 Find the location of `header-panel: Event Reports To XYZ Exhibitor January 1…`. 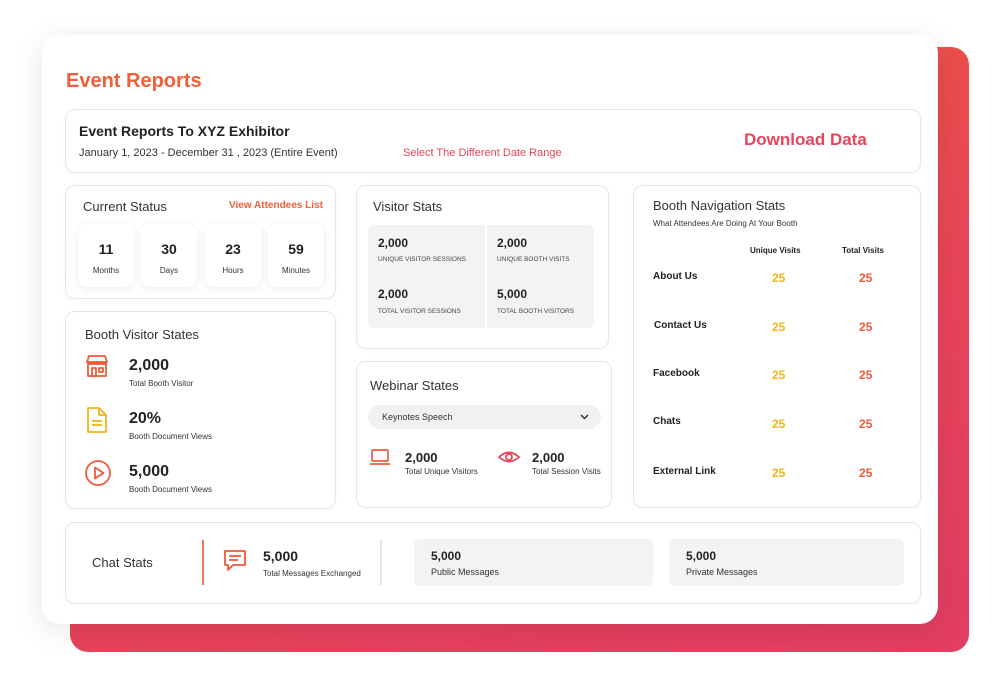

header-panel: Event Reports To XYZ Exhibitor January 1… is located at coordinates (493, 141).